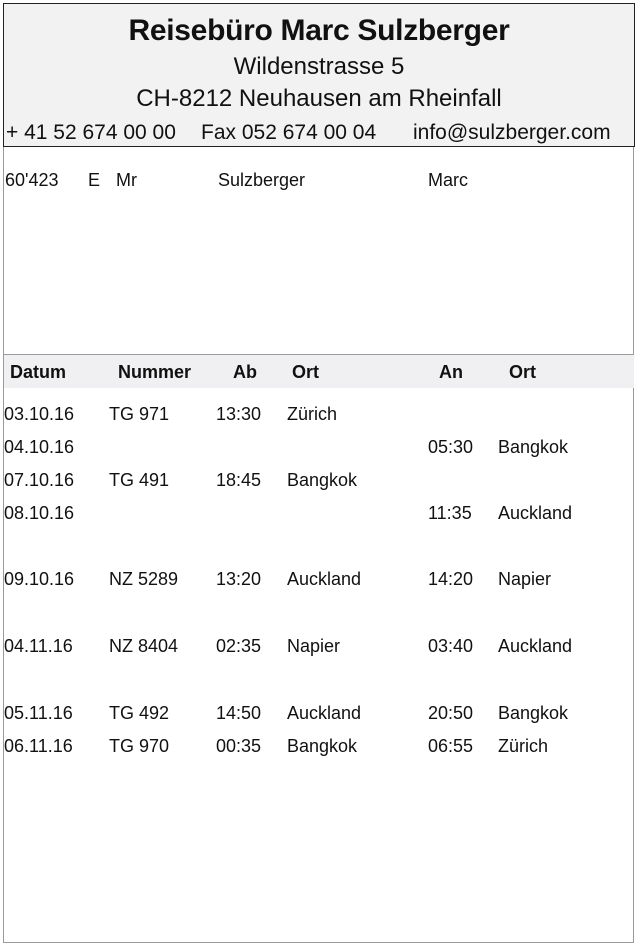  I want to click on col-an: An, so click(451, 372).